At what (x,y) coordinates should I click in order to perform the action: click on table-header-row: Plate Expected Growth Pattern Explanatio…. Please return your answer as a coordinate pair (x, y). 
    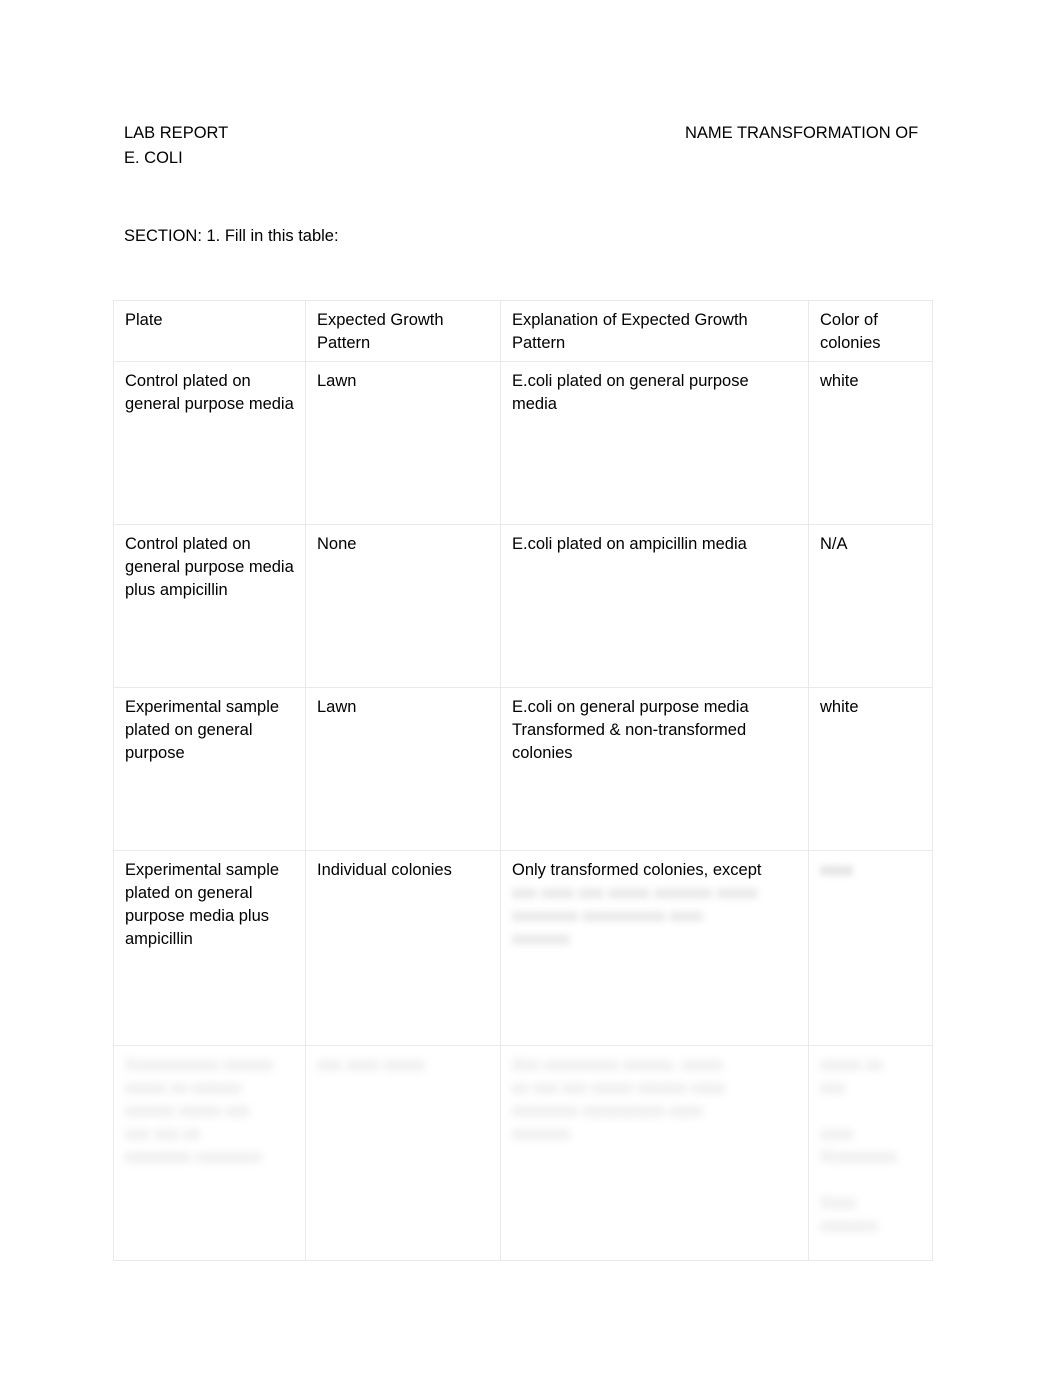
    Looking at the image, I should click on (523, 331).